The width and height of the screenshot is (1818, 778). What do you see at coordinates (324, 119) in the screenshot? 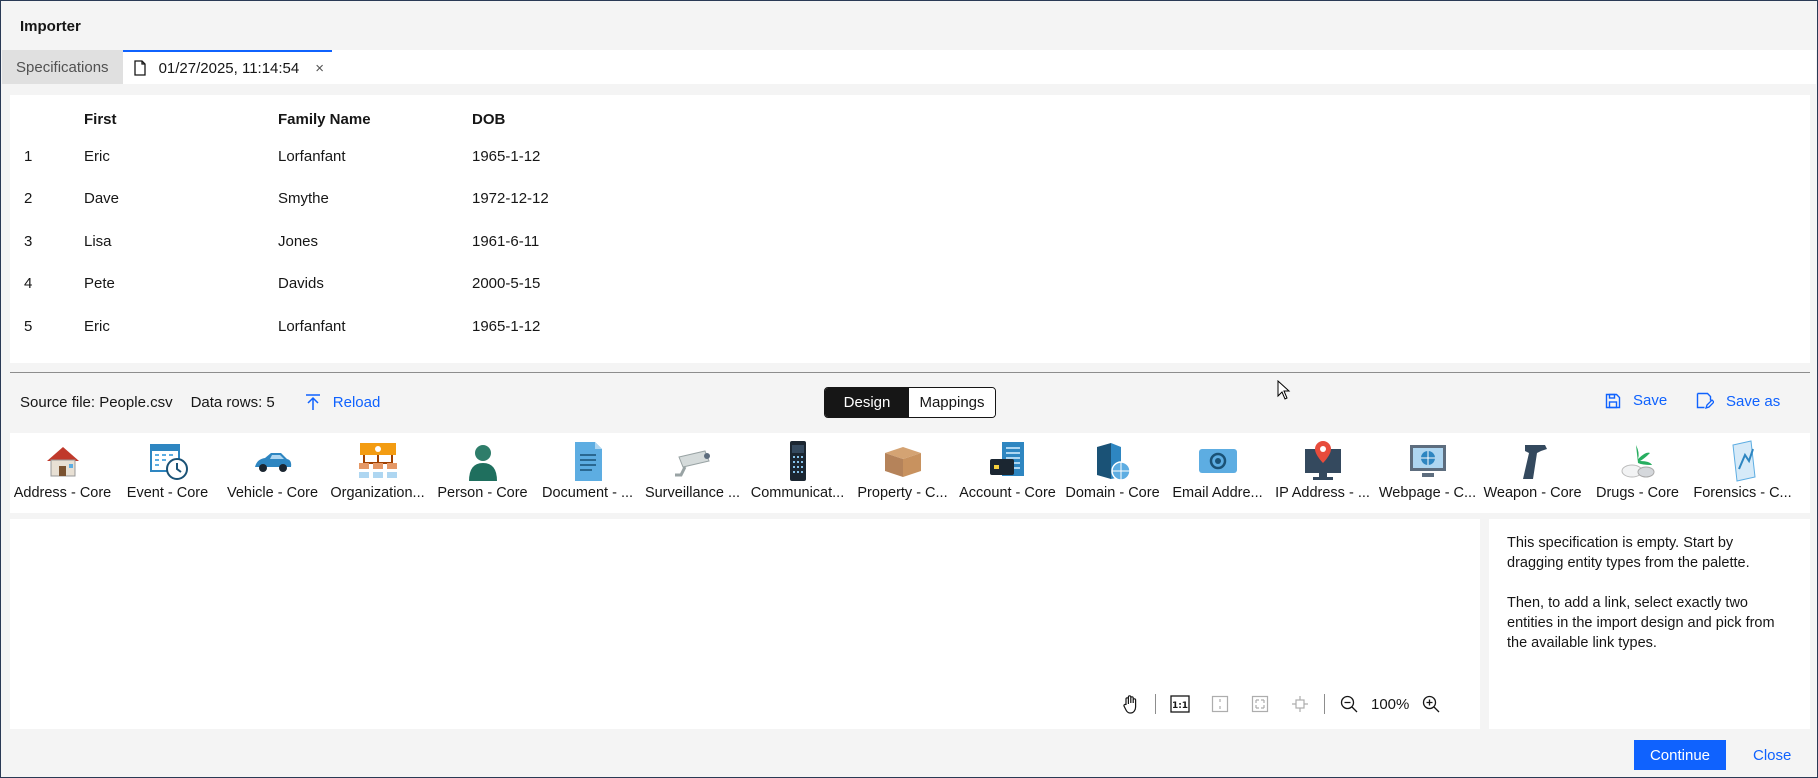
I see `column-header-family-name: Family Name` at bounding box center [324, 119].